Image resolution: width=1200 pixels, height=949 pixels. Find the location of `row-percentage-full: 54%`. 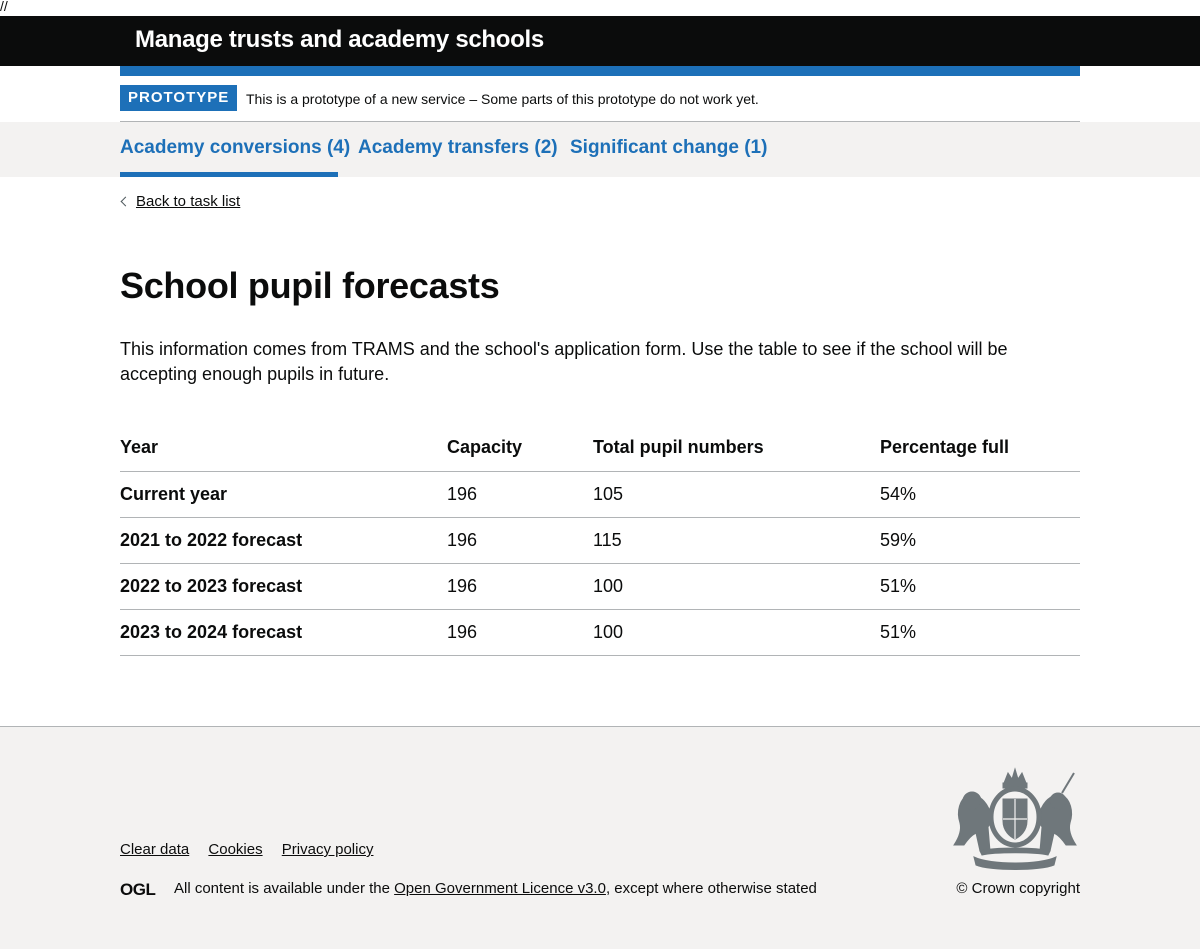

row-percentage-full: 54% is located at coordinates (980, 494).